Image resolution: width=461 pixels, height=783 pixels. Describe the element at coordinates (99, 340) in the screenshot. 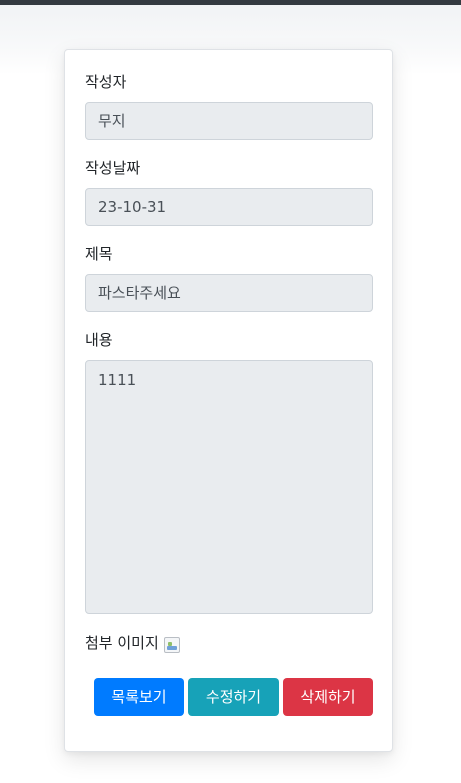

I see `content-label: 내용` at that location.